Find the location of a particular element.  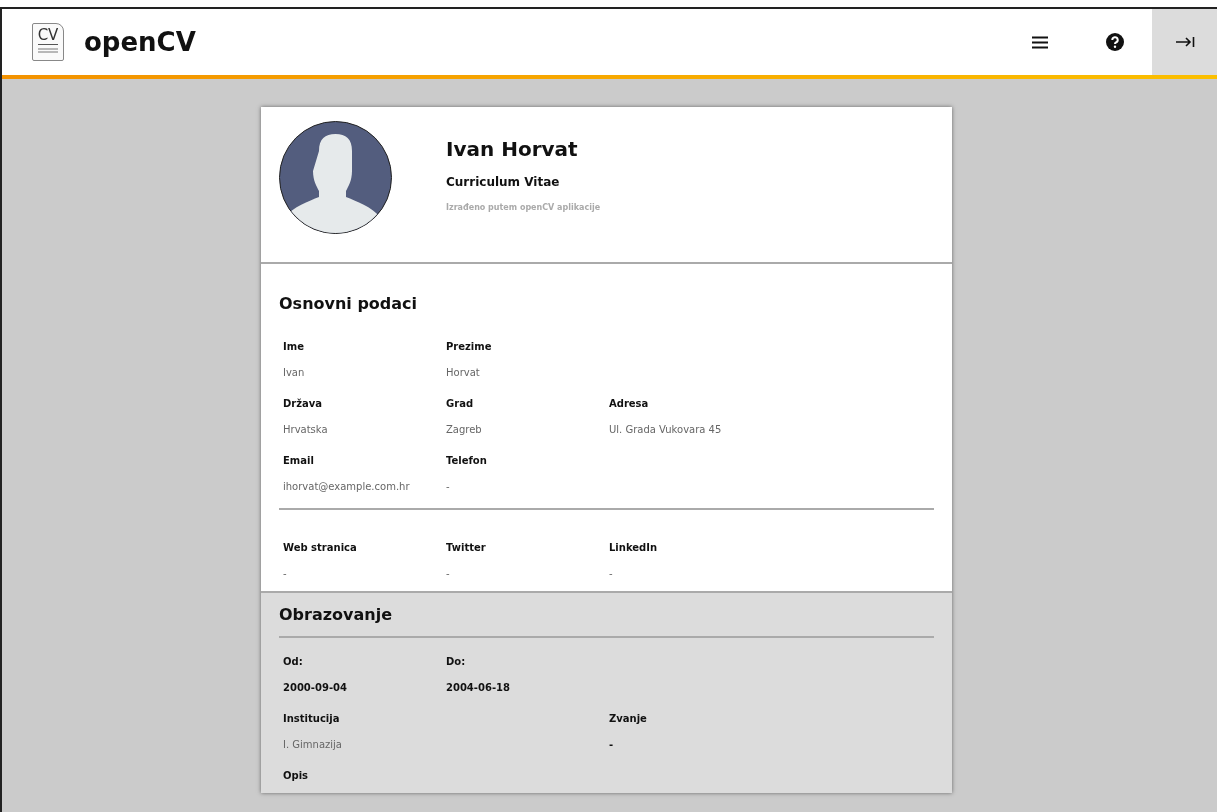

field-label: Twitter is located at coordinates (466, 547).